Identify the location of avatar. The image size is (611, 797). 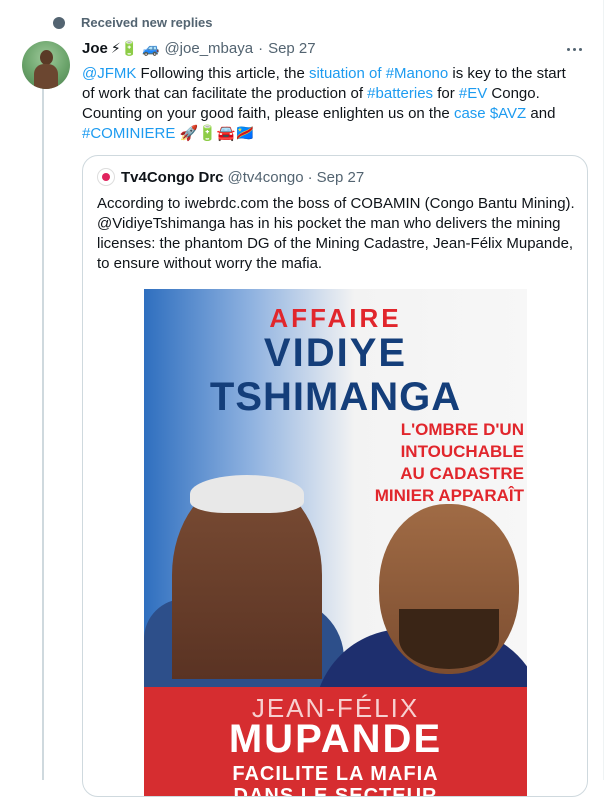
(46, 65).